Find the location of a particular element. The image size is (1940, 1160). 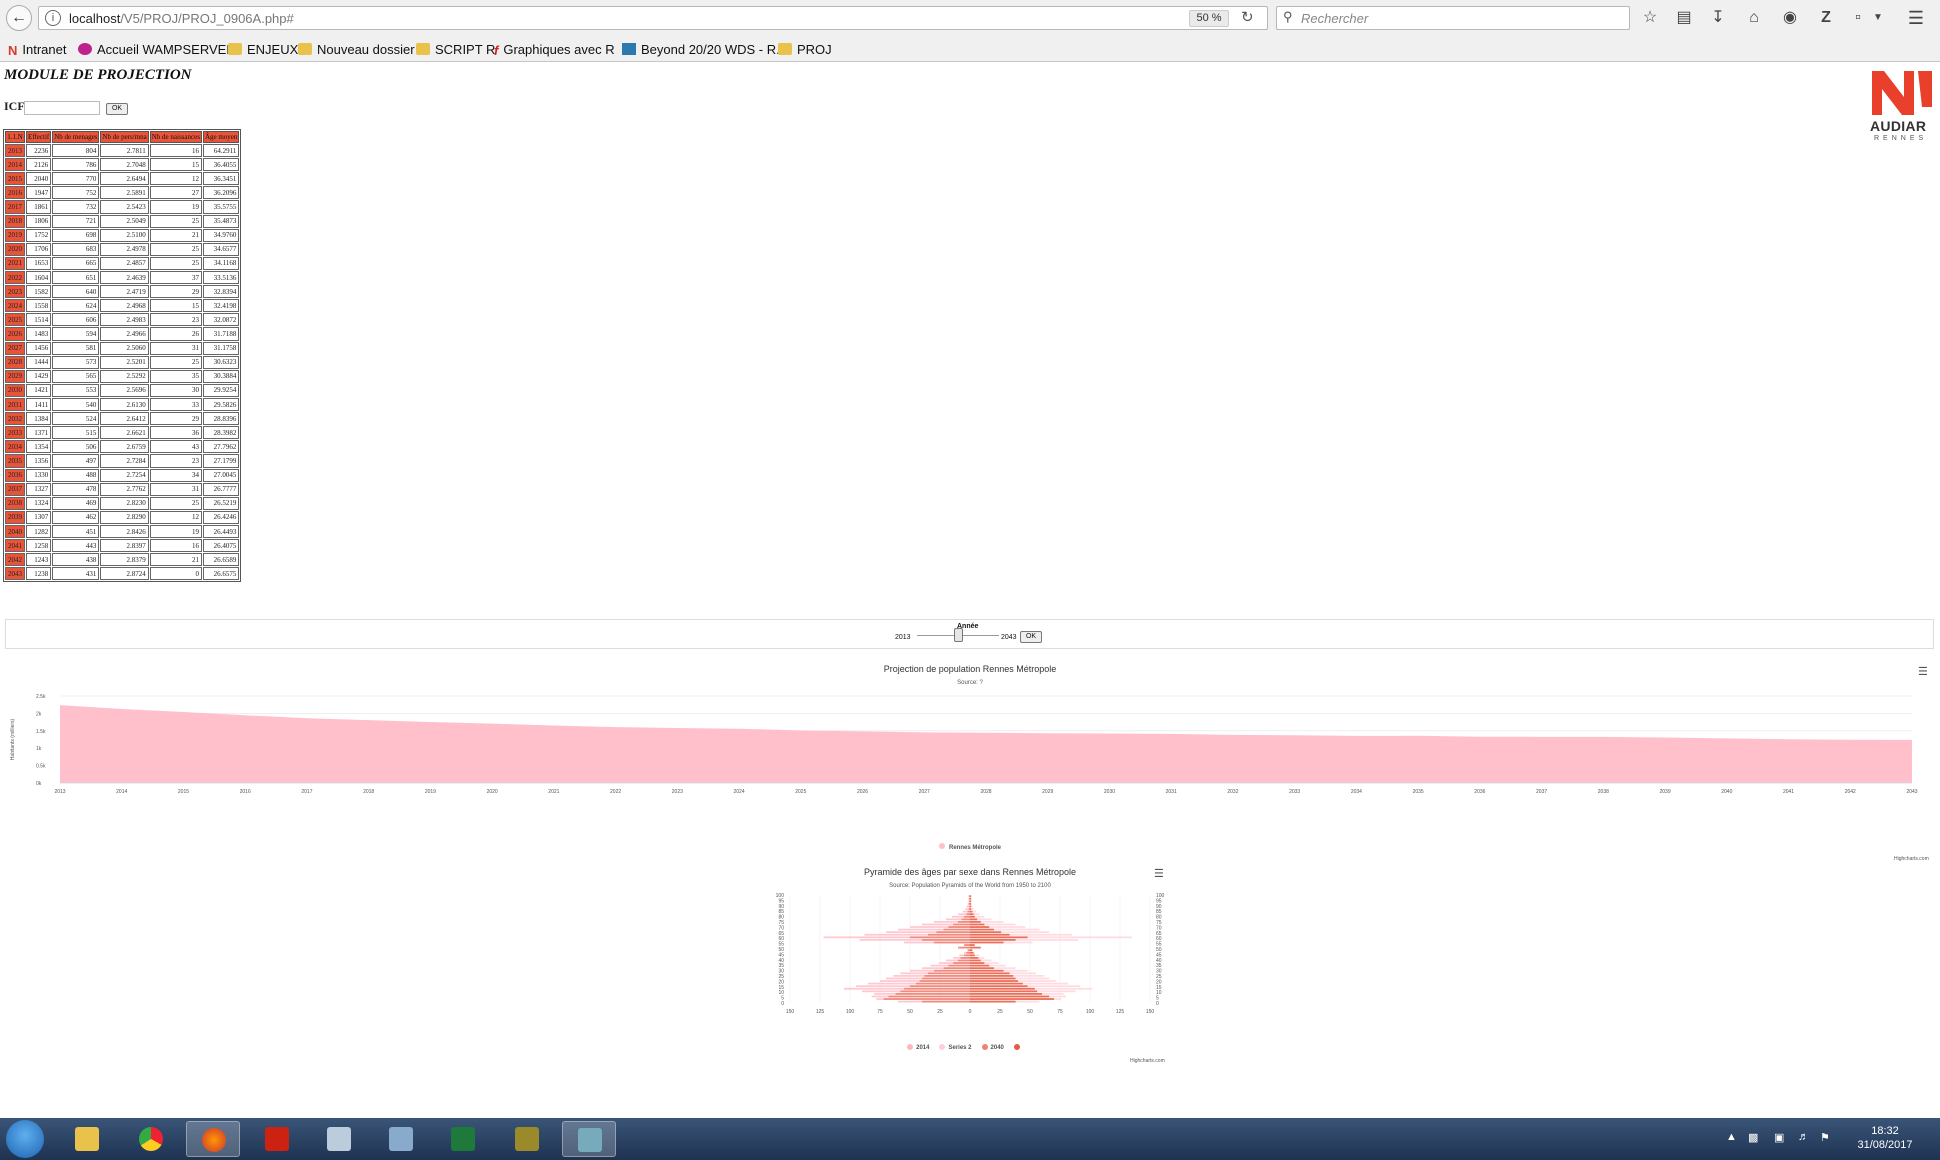

folder-icon is located at coordinates (423, 49).